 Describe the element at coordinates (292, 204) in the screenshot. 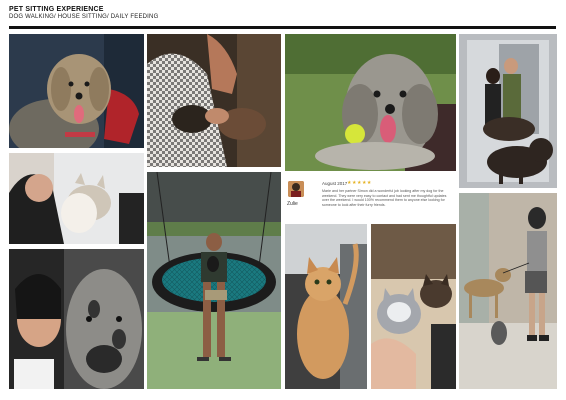

I see `reviewer-name: Zulie` at that location.